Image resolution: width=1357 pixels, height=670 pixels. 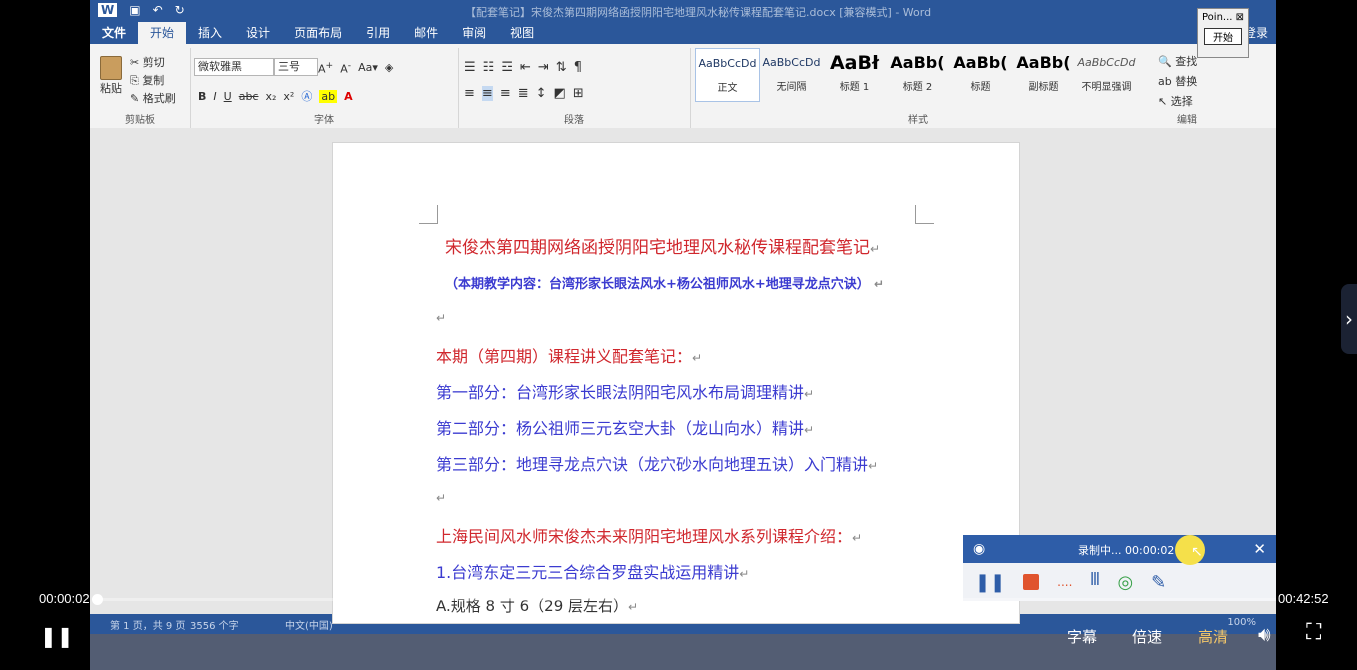 I want to click on tab-view: 视图, so click(x=522, y=33).